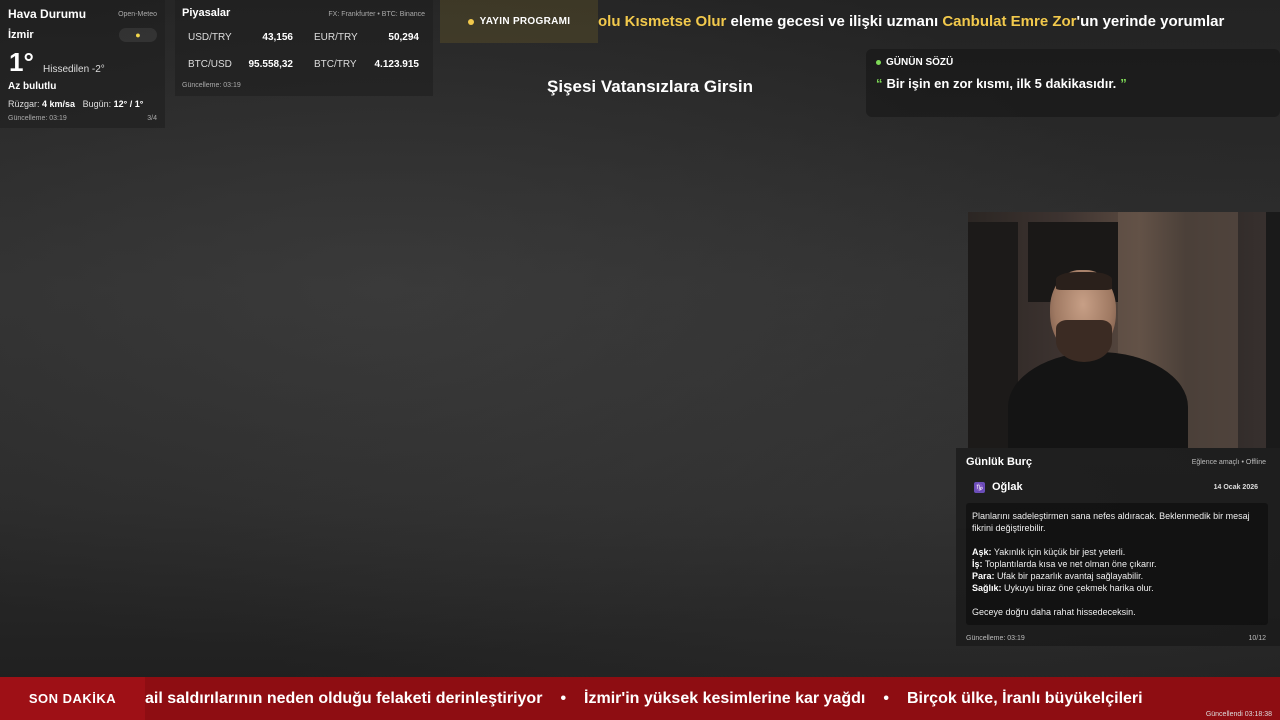 This screenshot has height=720, width=1280. What do you see at coordinates (1273, 330) in the screenshot?
I see `webcam-edge` at bounding box center [1273, 330].